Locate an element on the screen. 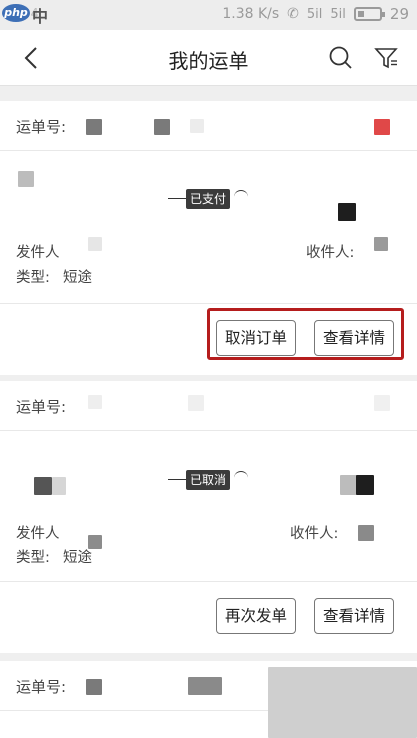  signal-icon-2: 5il is located at coordinates (338, 14).